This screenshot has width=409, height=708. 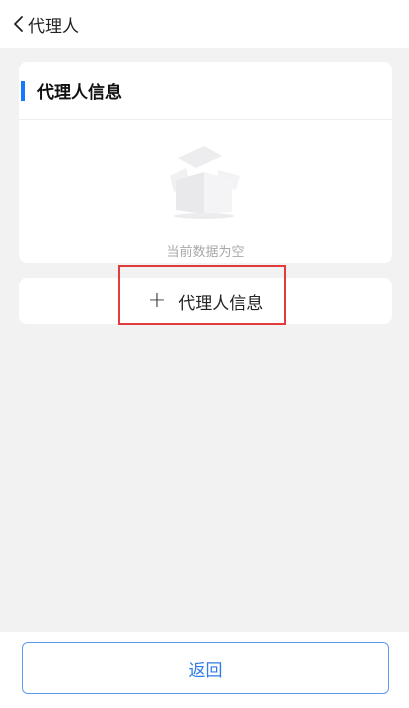 What do you see at coordinates (19, 24) in the screenshot?
I see `chevron-left-icon` at bounding box center [19, 24].